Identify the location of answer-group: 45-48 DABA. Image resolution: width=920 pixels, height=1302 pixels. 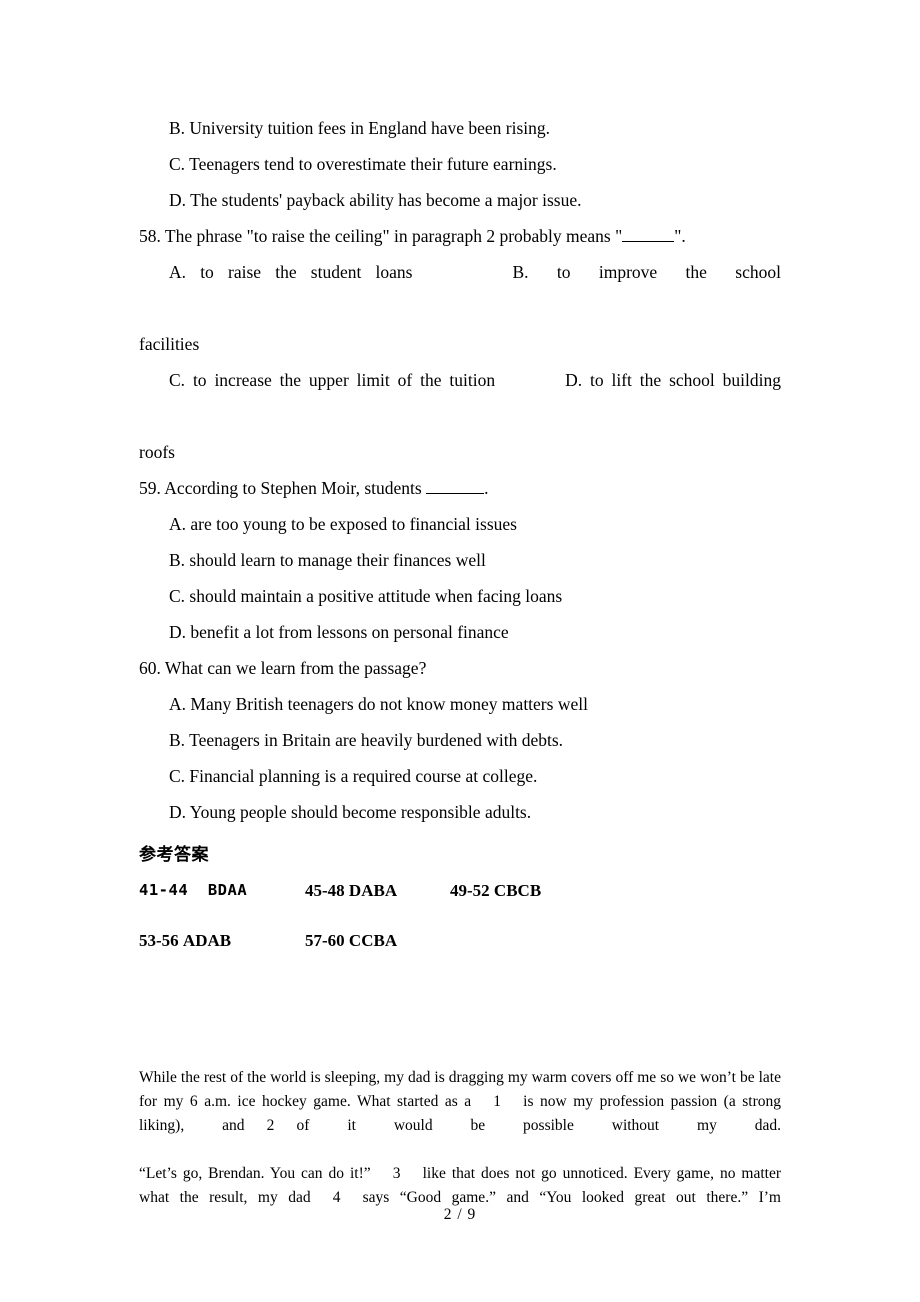
(351, 891).